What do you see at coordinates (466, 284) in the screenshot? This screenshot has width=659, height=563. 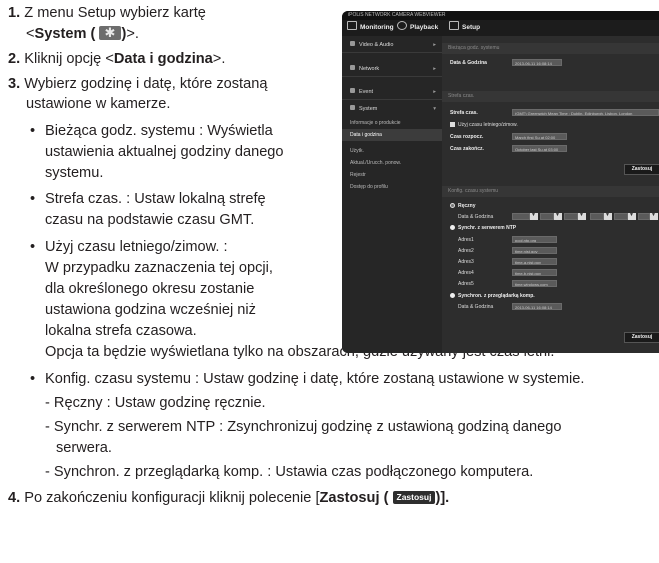 I see `ntp-address5-label: Adres5` at bounding box center [466, 284].